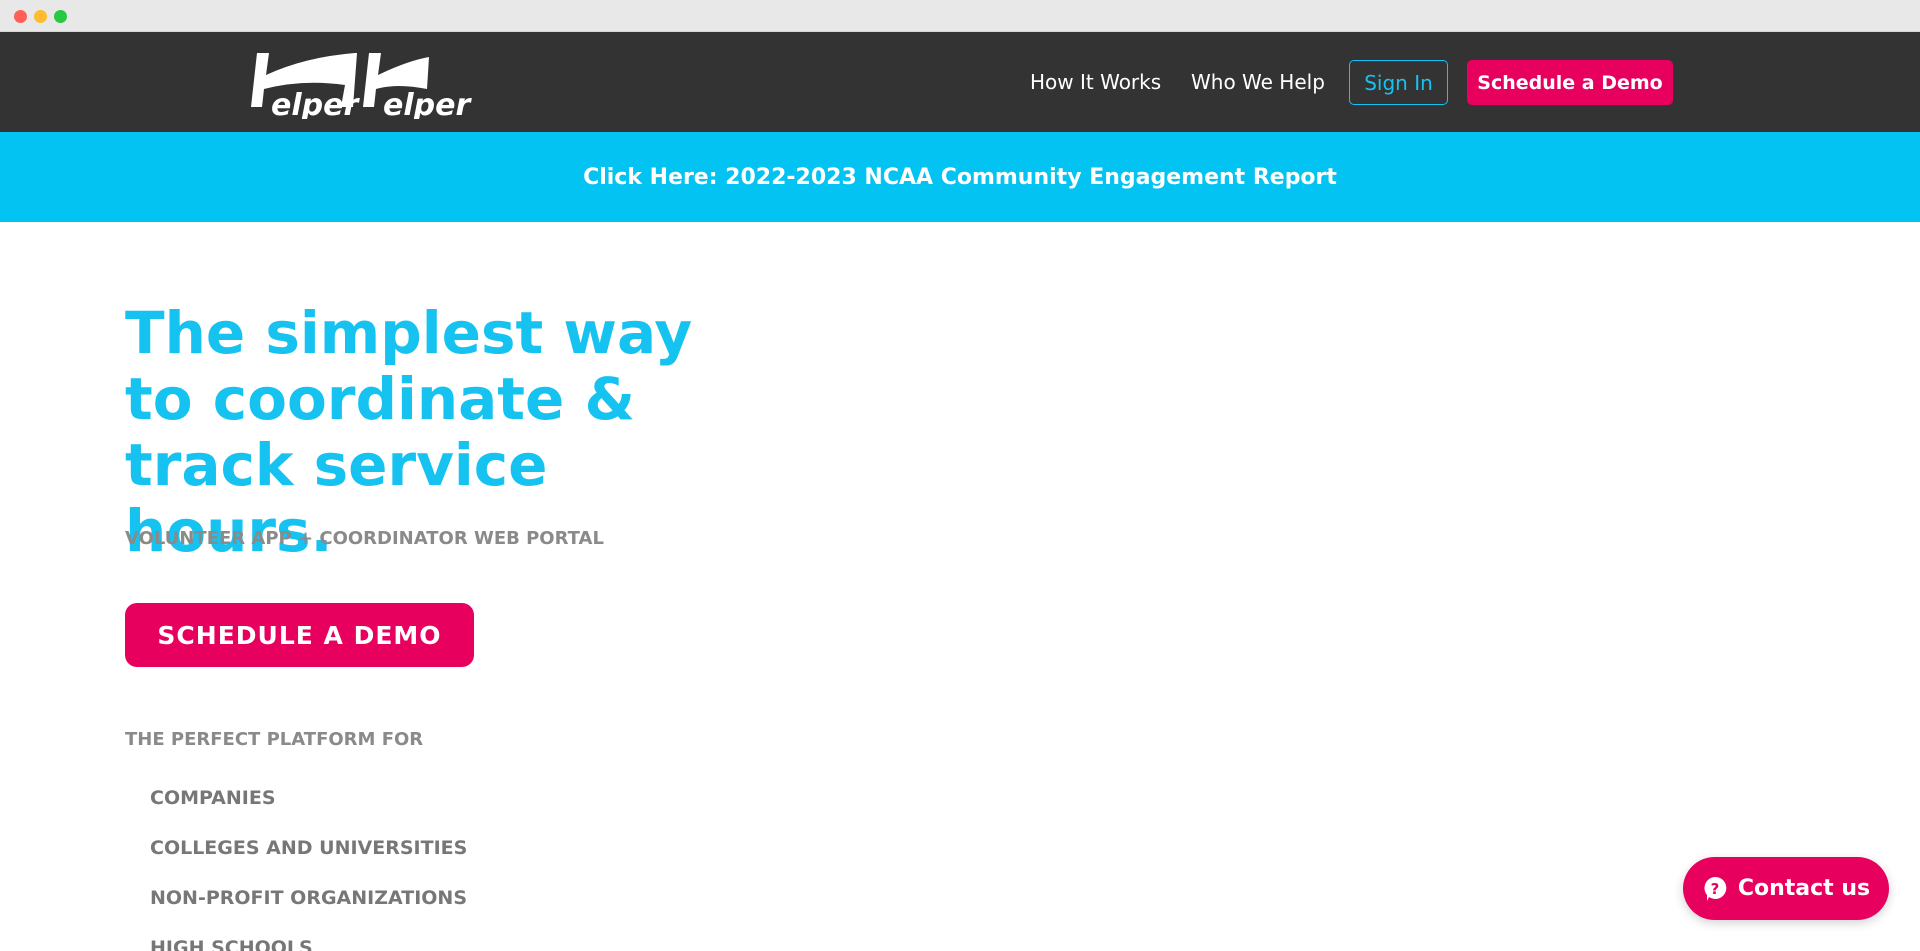 Image resolution: width=1920 pixels, height=951 pixels. I want to click on nav-who-we-help: Who We Help, so click(1258, 82).